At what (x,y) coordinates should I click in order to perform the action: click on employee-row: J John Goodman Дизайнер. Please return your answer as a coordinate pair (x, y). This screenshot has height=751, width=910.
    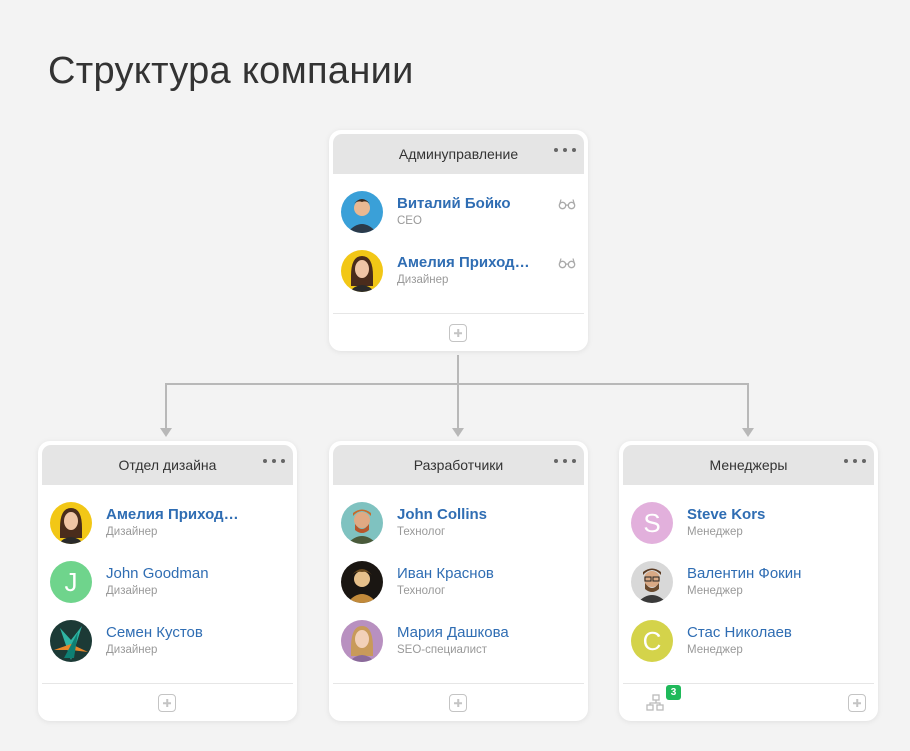
    Looking at the image, I should click on (167, 582).